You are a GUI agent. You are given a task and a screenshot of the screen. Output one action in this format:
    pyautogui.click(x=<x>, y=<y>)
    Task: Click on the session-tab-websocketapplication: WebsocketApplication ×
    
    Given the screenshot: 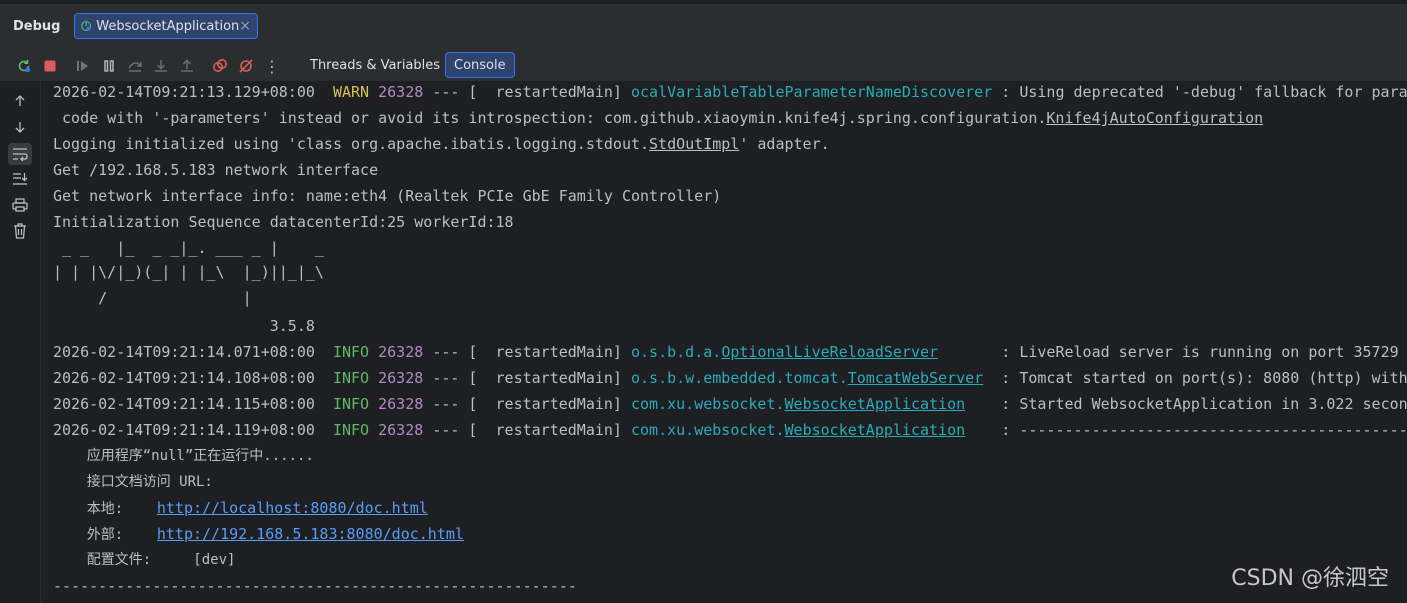 What is the action you would take?
    pyautogui.click(x=166, y=26)
    